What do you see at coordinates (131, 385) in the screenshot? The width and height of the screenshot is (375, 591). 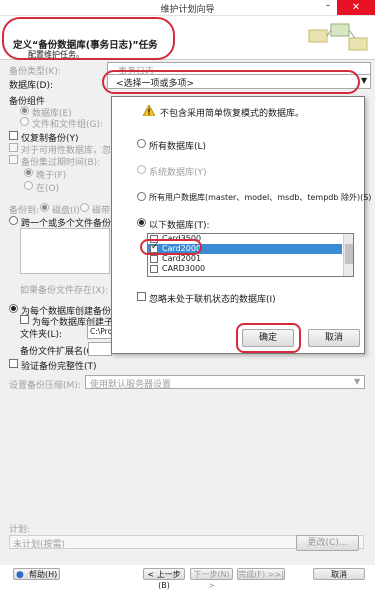 I see `compression-value: 使用默认服务器设置` at bounding box center [131, 385].